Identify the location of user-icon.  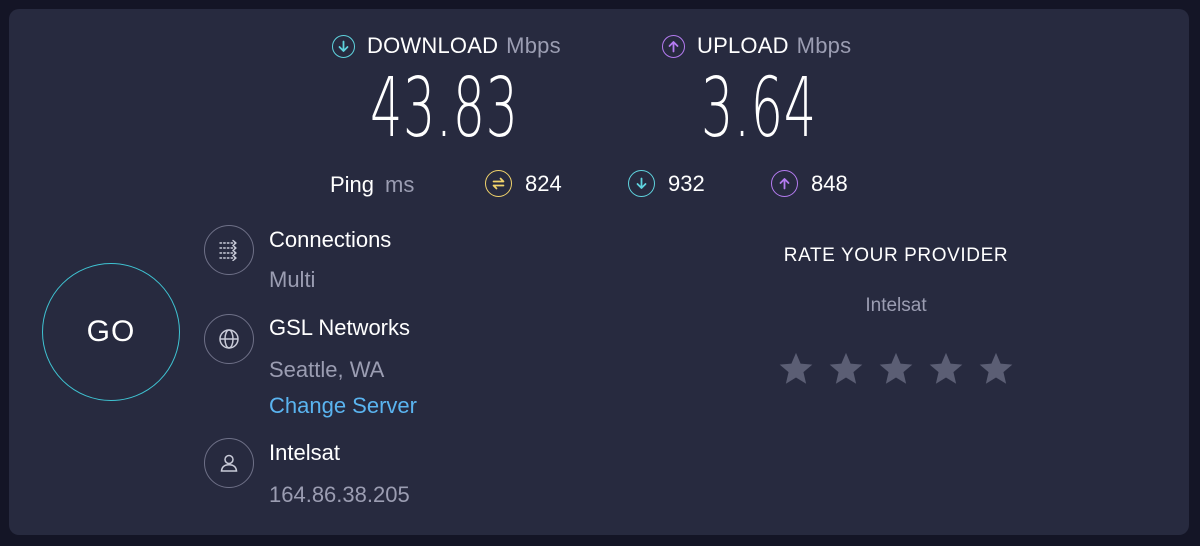
(229, 463).